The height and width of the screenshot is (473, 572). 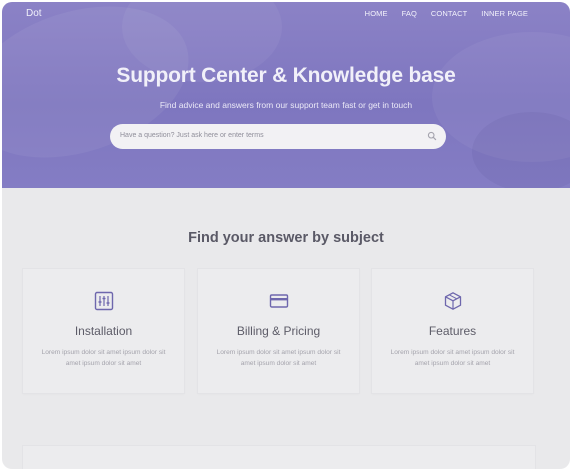 I want to click on main-nav: HOME FAQ CONTACT INNER PAGE, so click(x=446, y=13).